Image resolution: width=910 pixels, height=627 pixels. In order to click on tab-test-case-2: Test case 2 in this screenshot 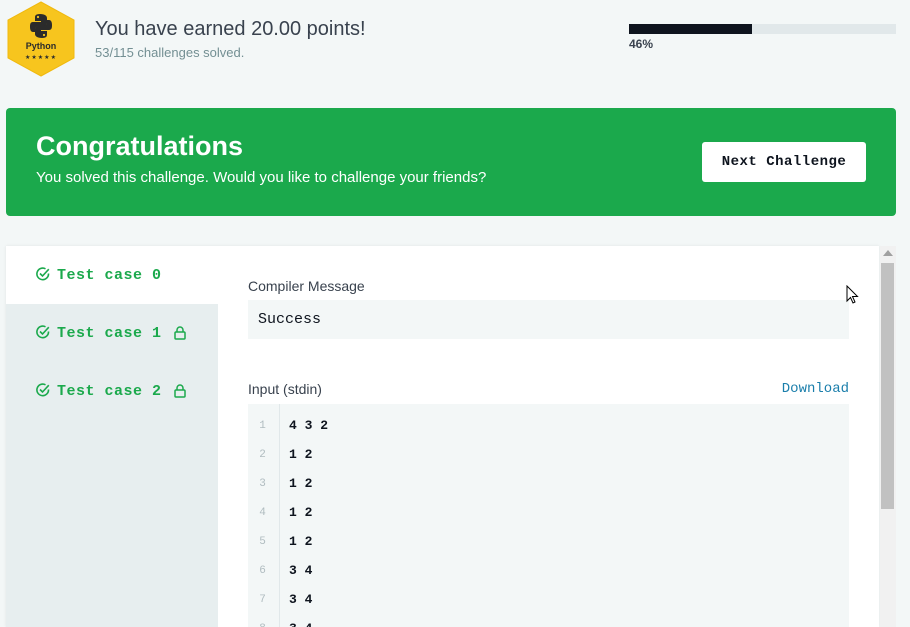, I will do `click(112, 391)`.